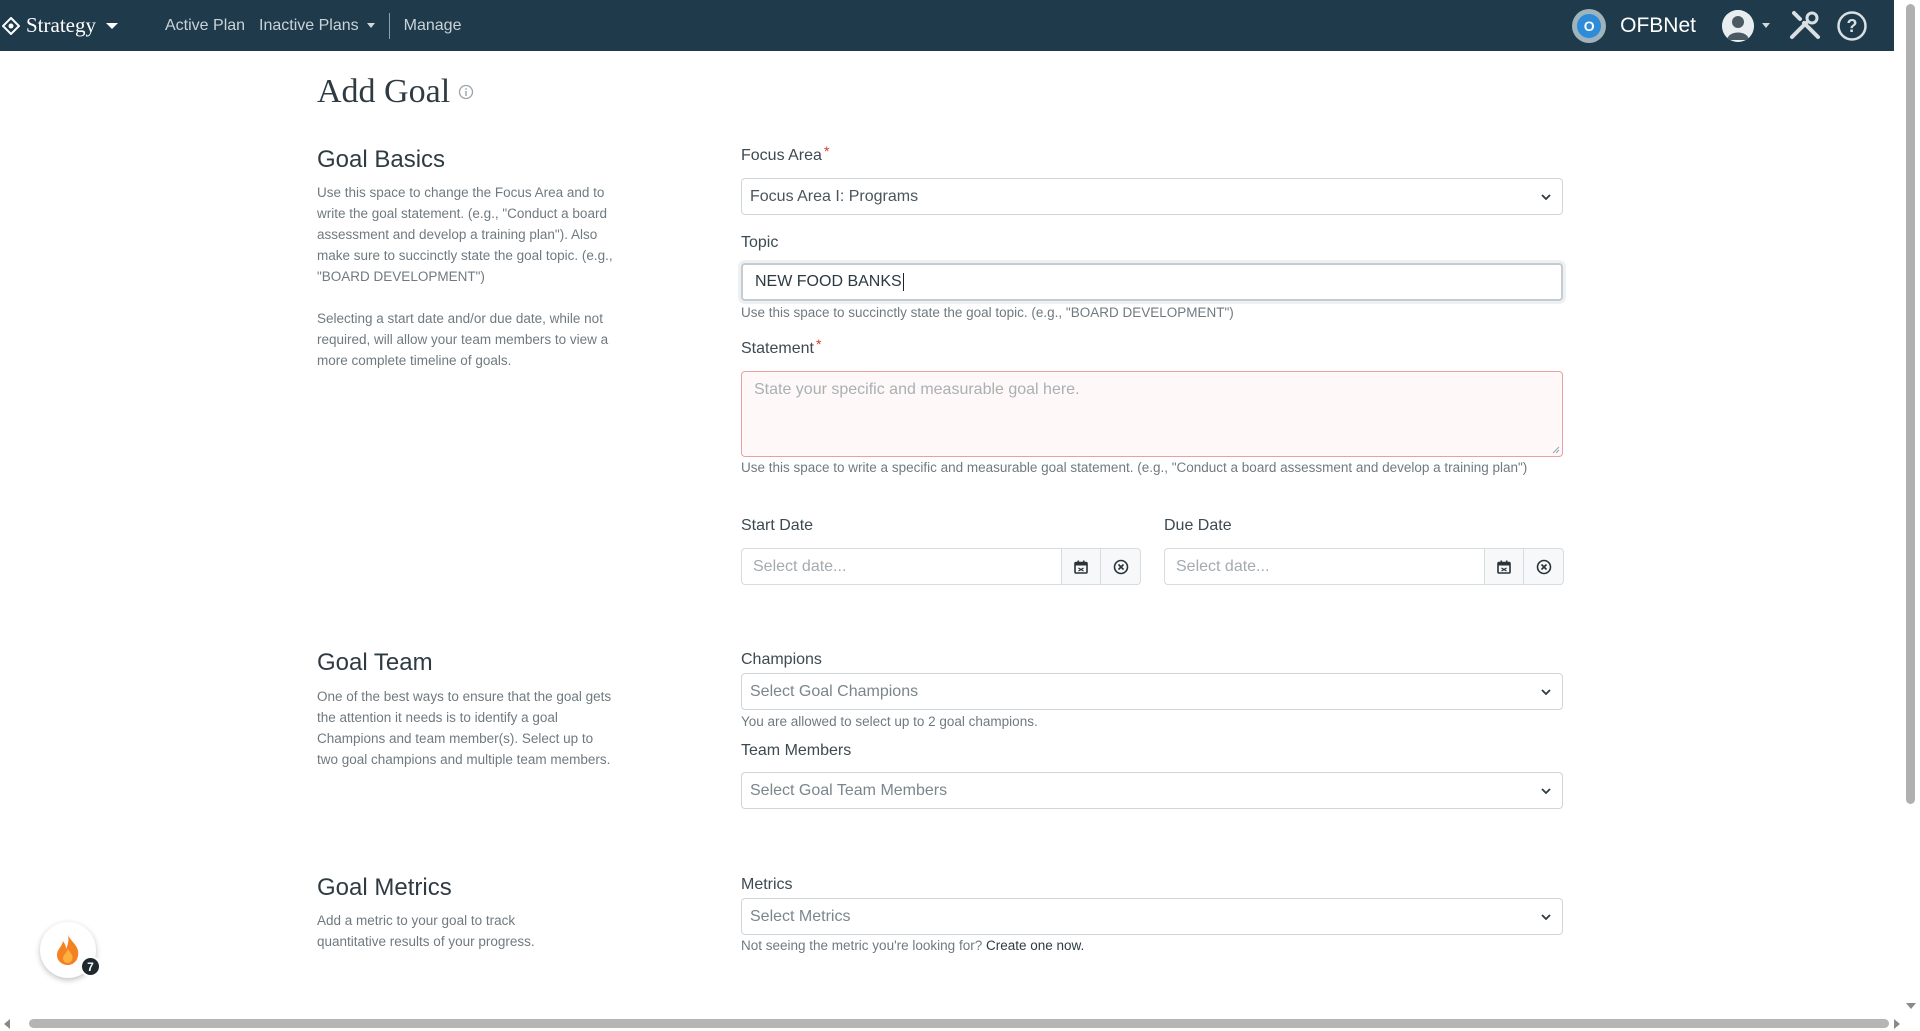 This screenshot has height=1031, width=1920. What do you see at coordinates (781, 155) in the screenshot?
I see `focus-area-label-text: Focus Area` at bounding box center [781, 155].